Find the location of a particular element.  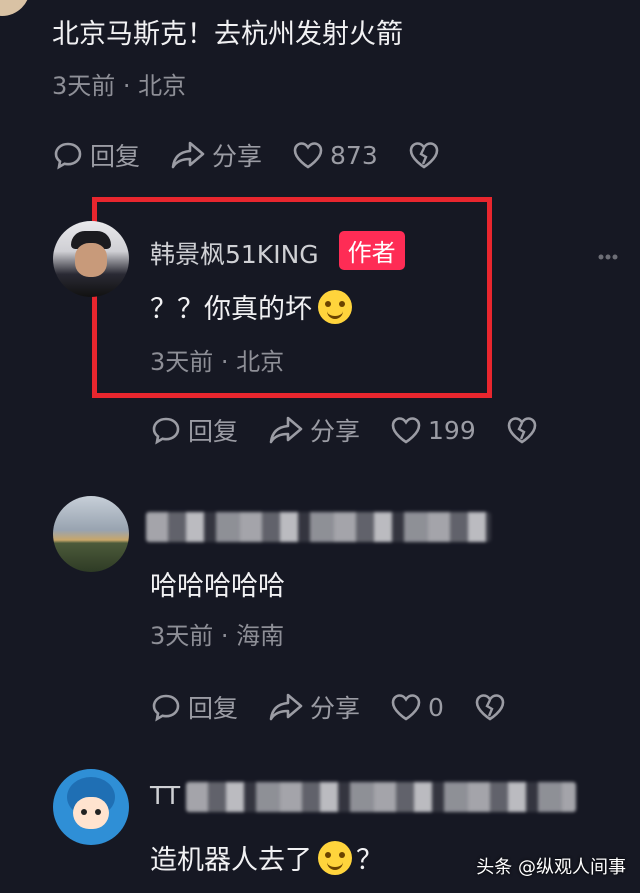

comment-author: 韩景枫51KING 作者 is located at coordinates (277, 251).